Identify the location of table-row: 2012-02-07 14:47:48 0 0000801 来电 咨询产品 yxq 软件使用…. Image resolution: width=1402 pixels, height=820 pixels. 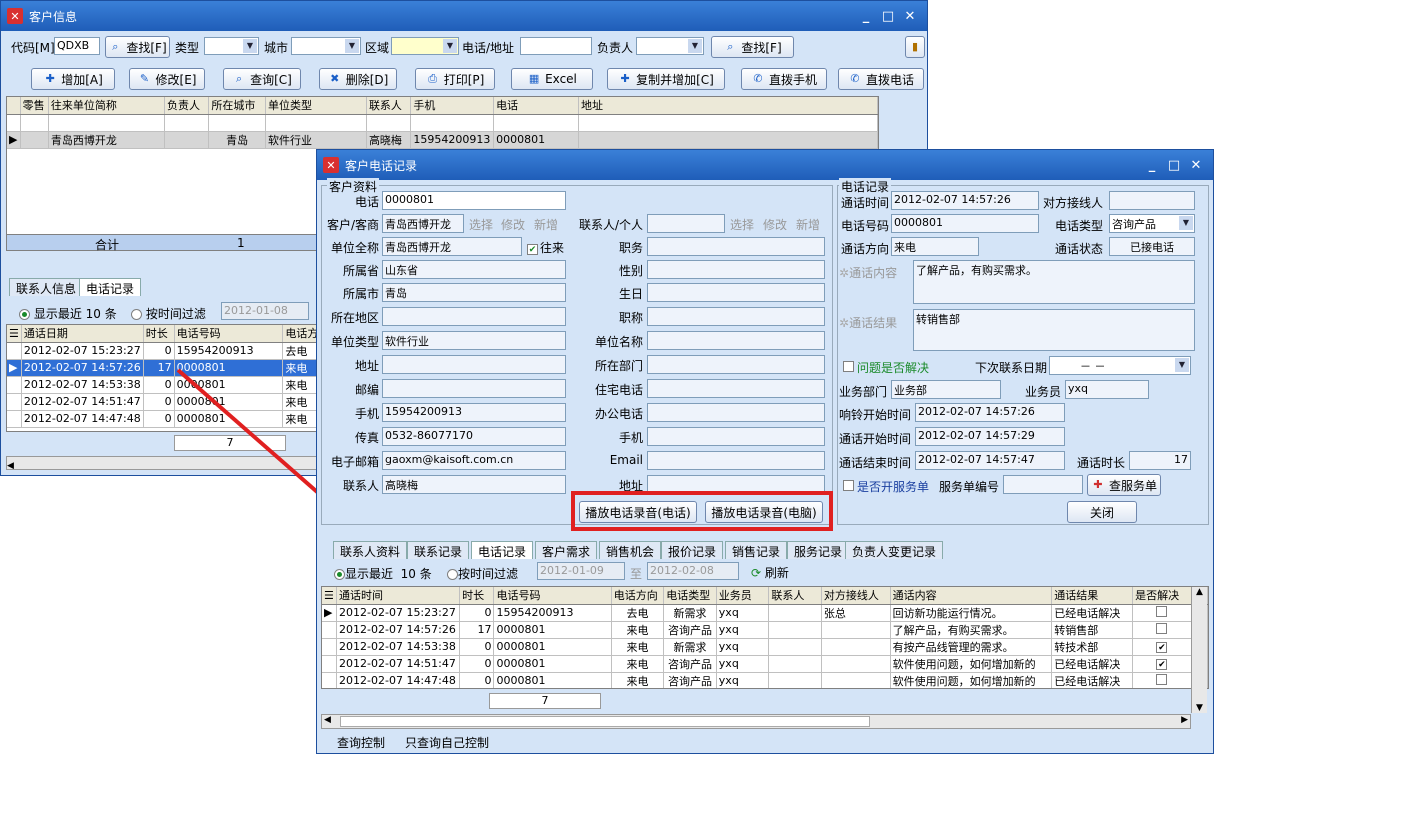
(765, 680).